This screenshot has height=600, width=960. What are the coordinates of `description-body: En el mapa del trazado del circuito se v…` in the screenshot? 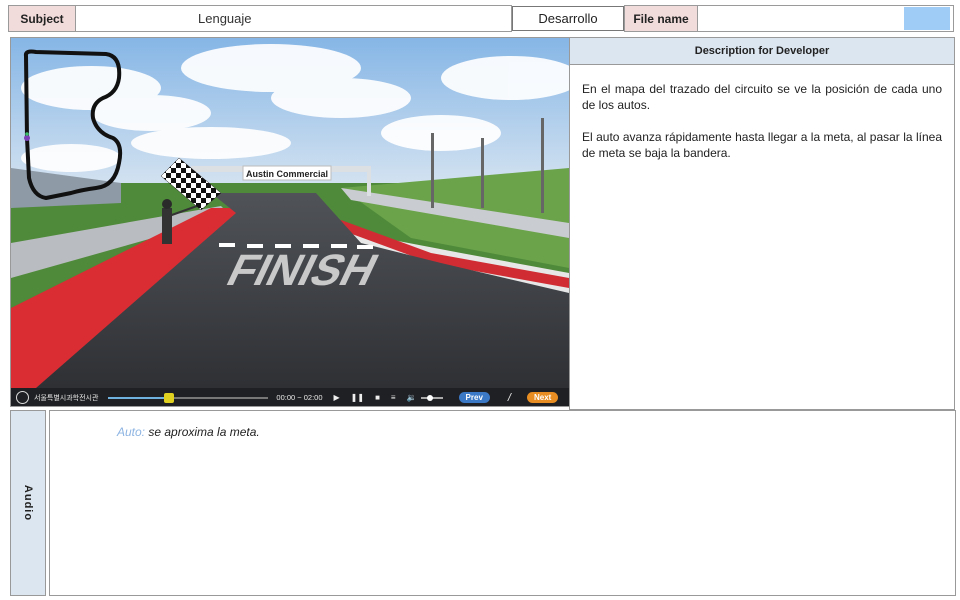 It's located at (762, 113).